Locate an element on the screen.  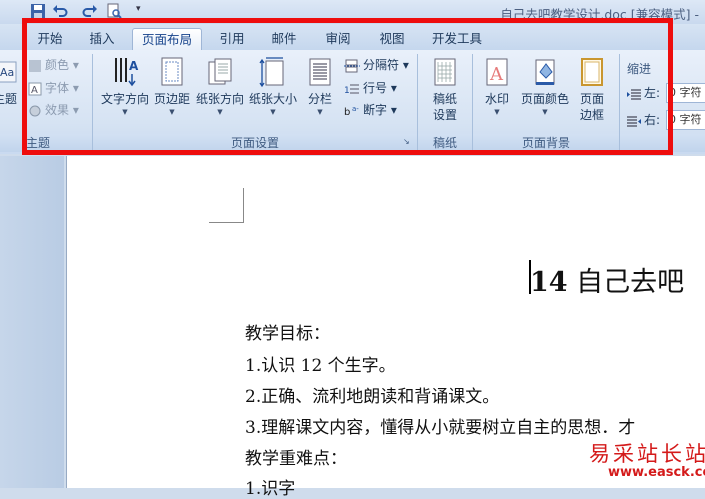
theme-fonts-button: A 字体 ▾ is located at coordinates (53, 88).